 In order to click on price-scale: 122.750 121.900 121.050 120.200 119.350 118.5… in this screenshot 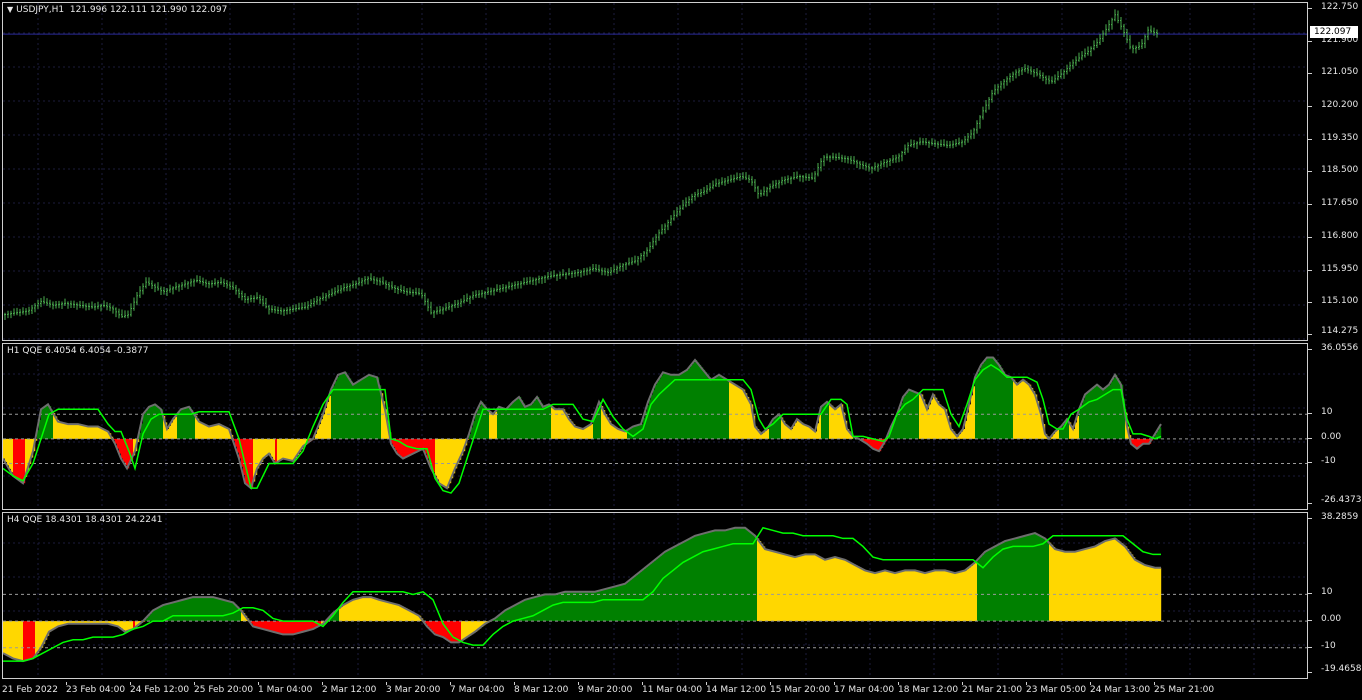, I will do `click(1335, 171)`.